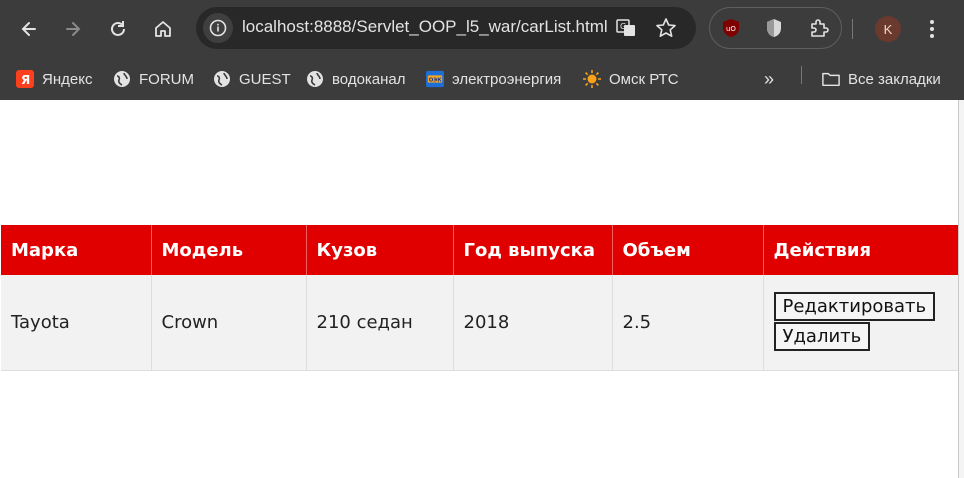 This screenshot has width=964, height=478. I want to click on all-bookmarks-button: Все закладки, so click(881, 79).